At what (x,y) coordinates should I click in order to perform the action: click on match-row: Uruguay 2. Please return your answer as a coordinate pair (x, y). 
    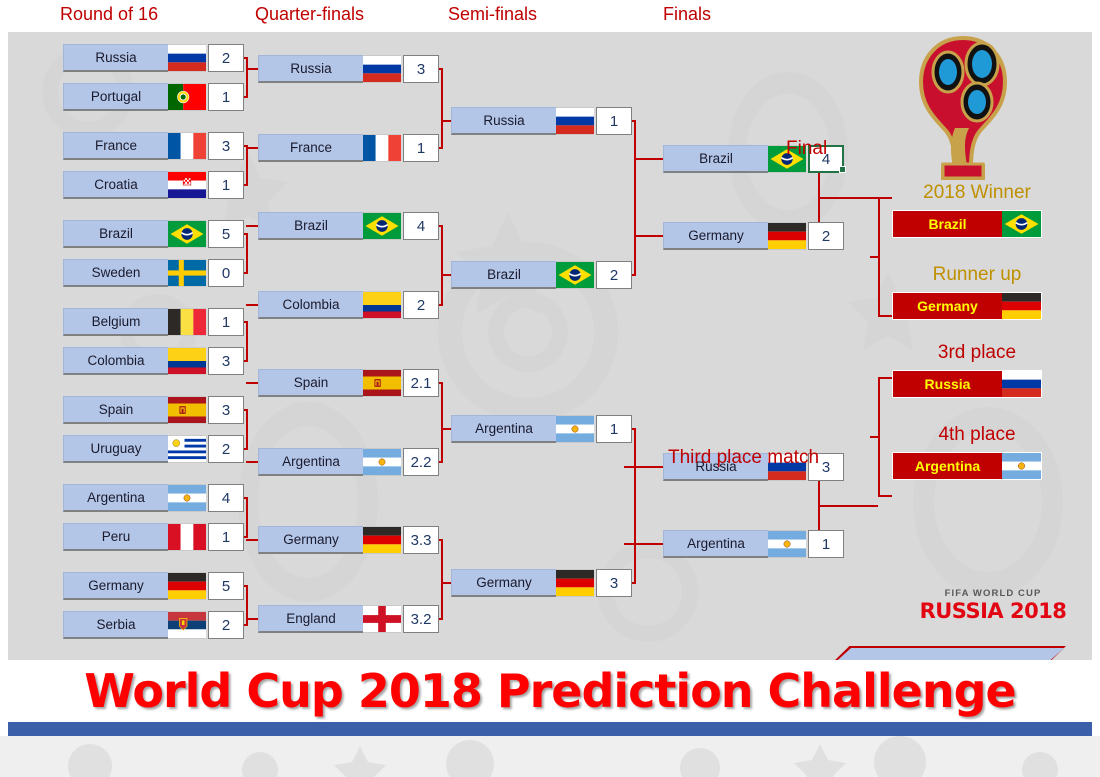
    Looking at the image, I should click on (153, 449).